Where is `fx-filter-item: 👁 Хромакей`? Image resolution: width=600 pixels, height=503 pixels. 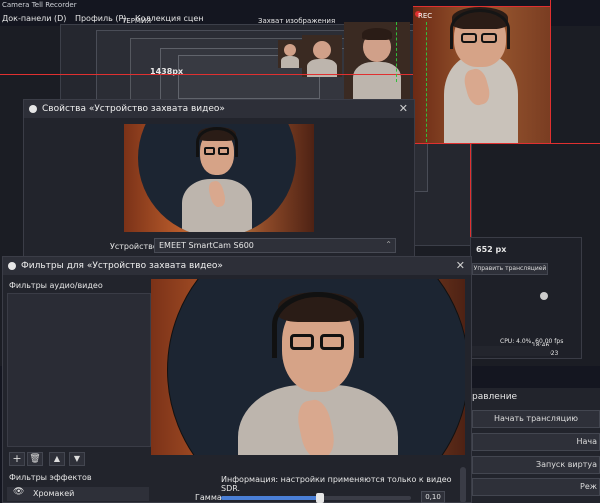
fx-filter-item: 👁 Хромакей is located at coordinates (78, 494).